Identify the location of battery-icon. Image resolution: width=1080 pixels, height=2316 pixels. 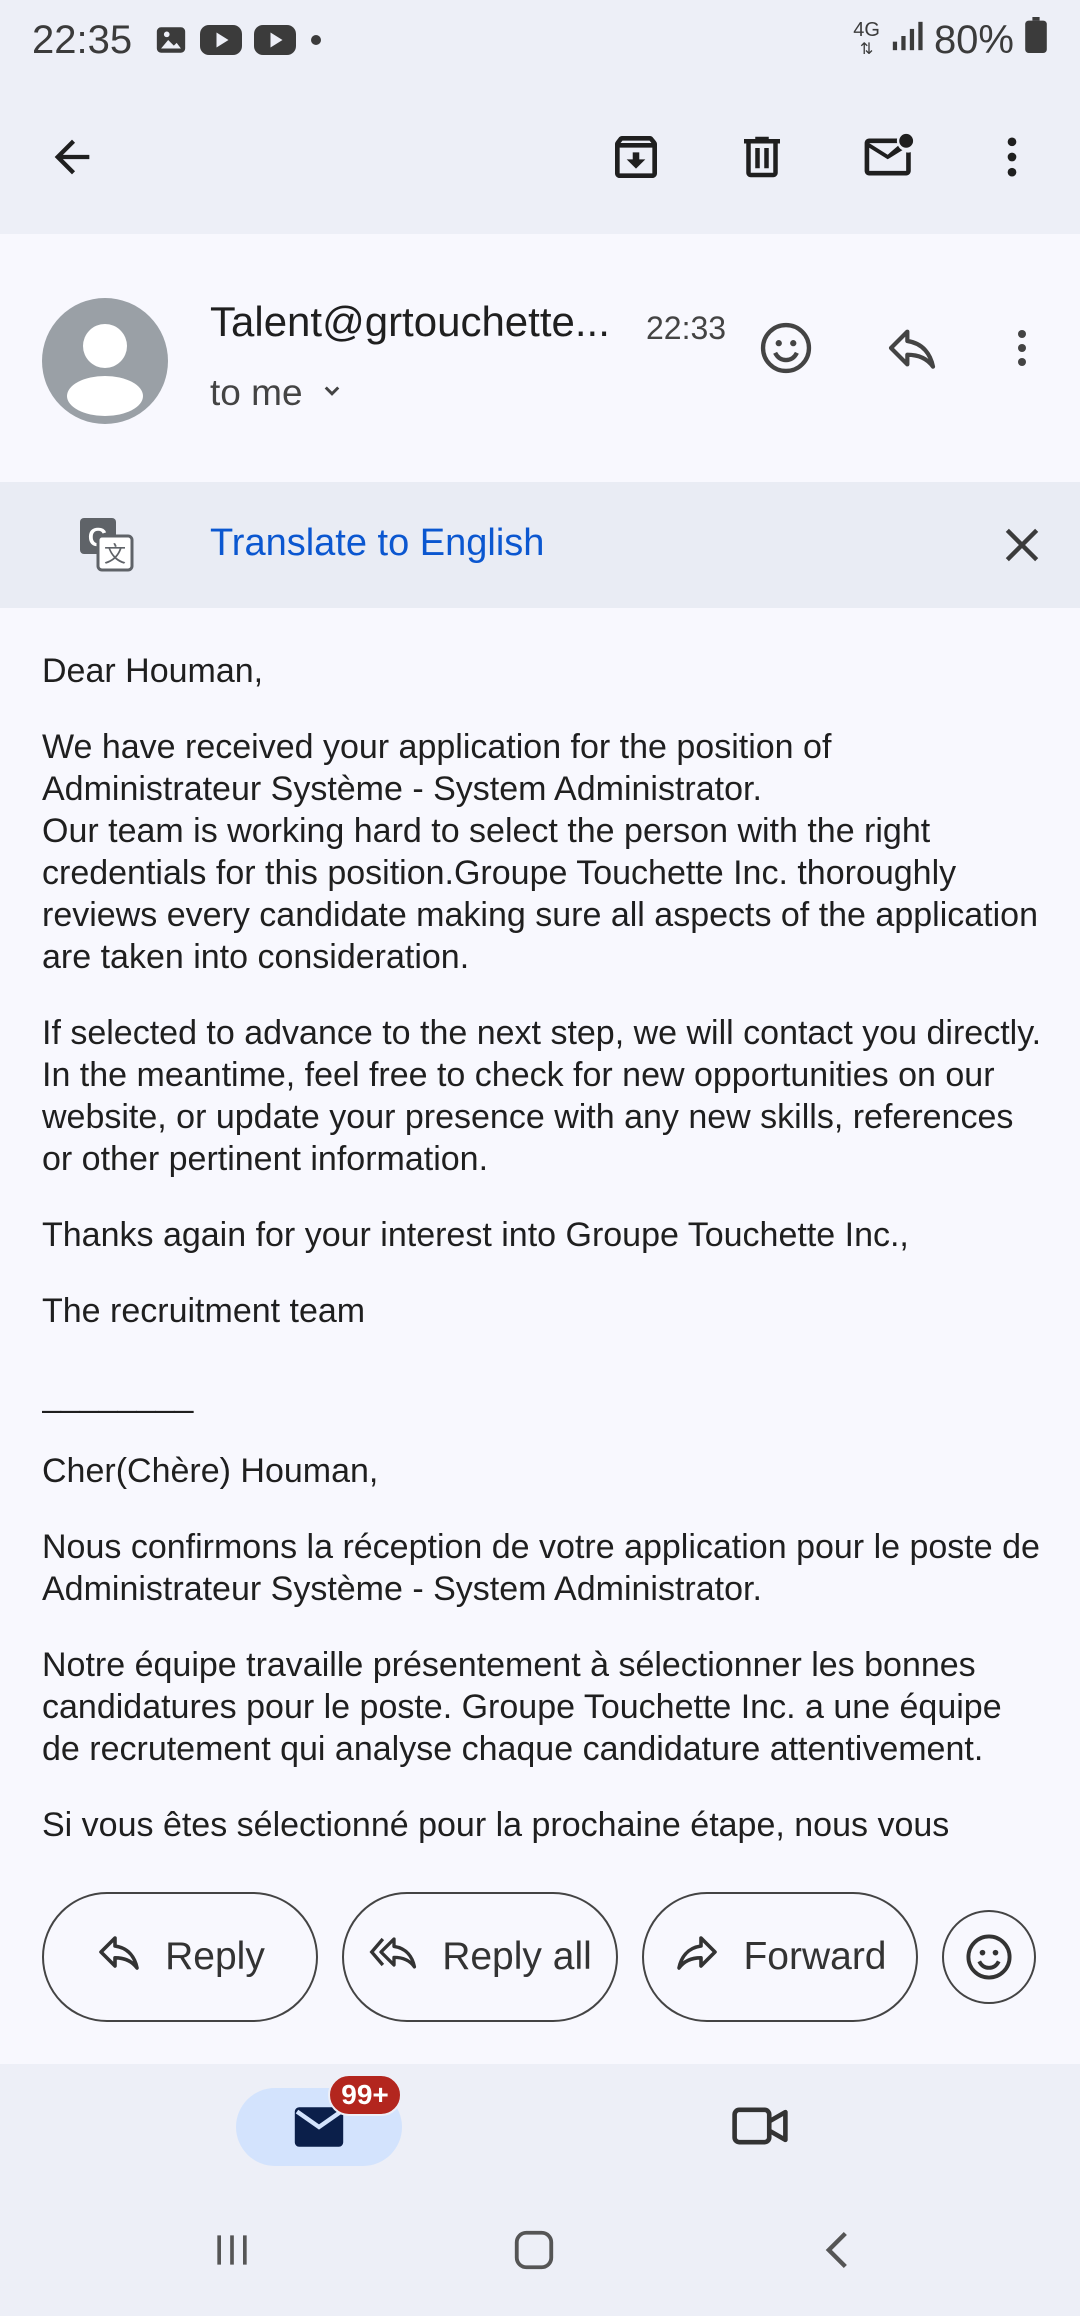
(1036, 40).